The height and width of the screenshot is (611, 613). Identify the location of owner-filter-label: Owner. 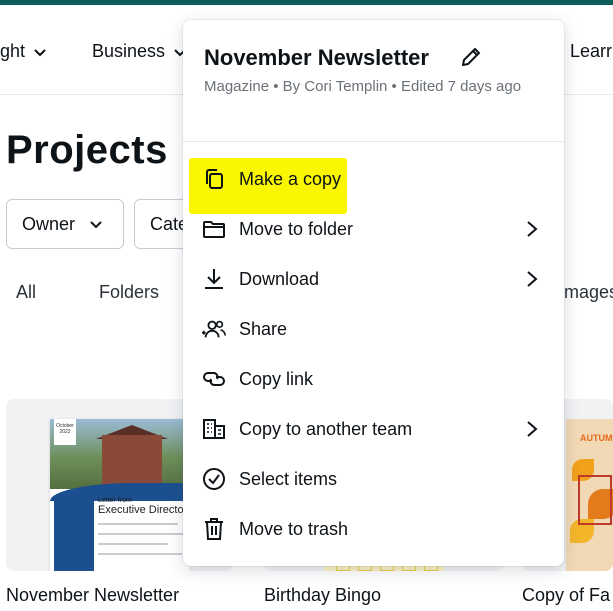
(49, 223).